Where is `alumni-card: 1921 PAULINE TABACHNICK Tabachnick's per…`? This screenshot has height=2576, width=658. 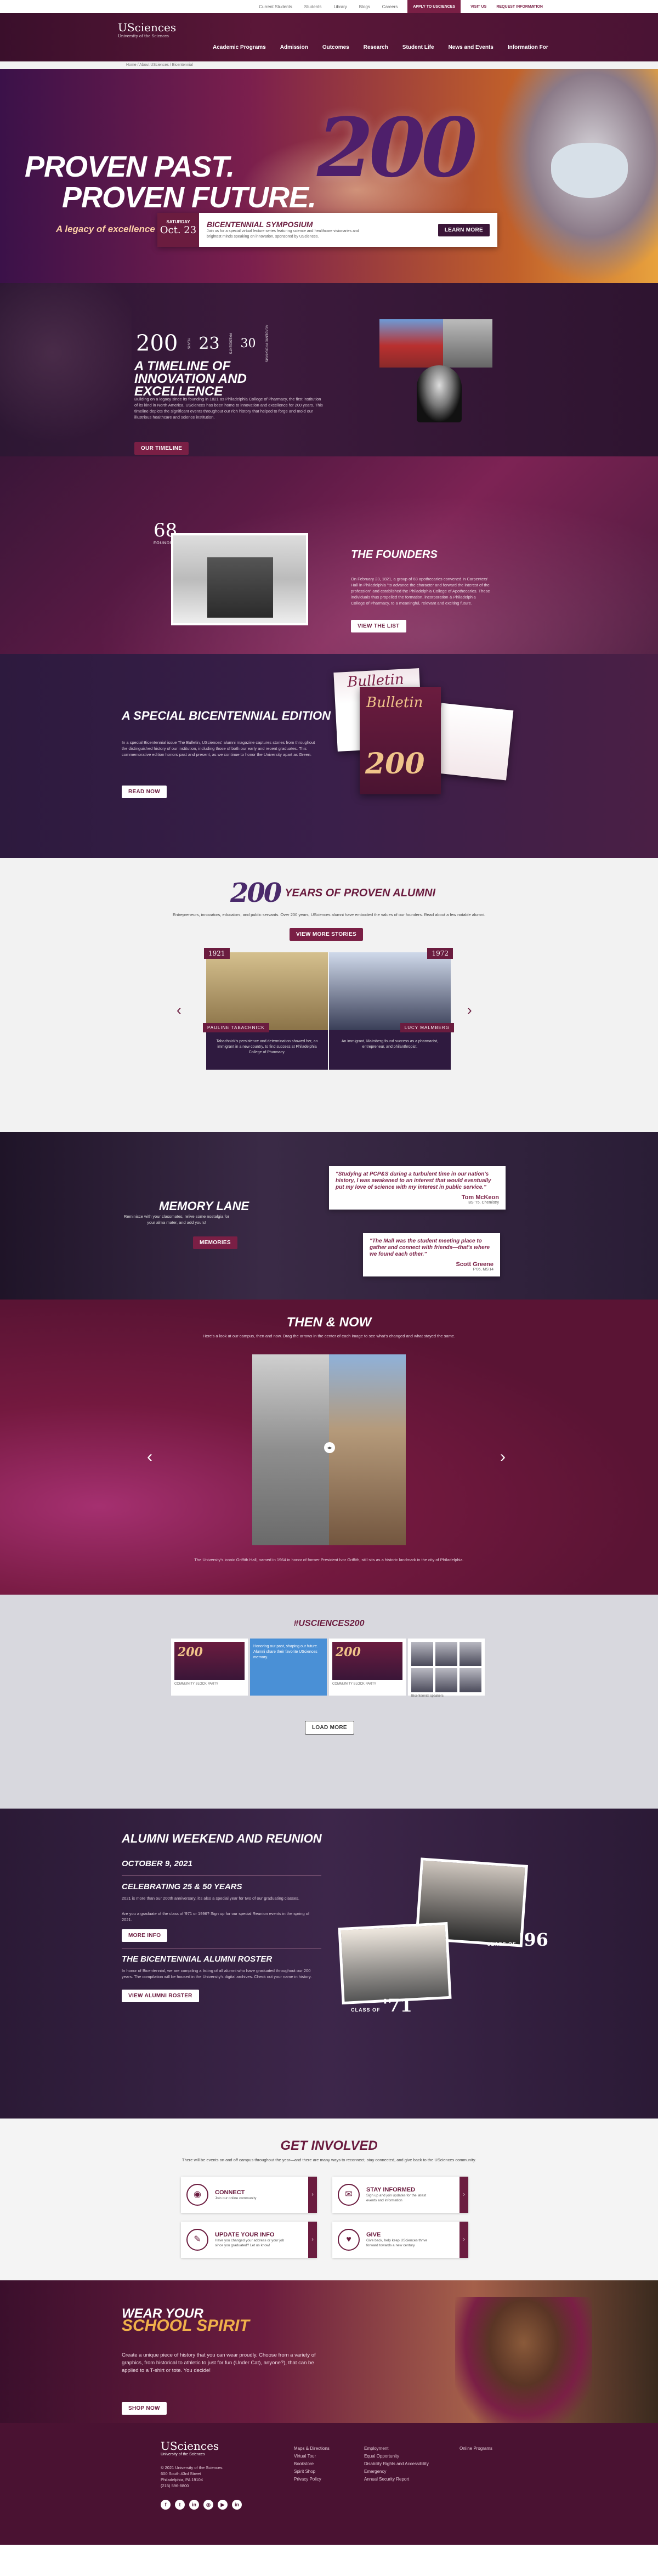
alumni-card: 1921 PAULINE TABACHNICK Tabachnick's per… is located at coordinates (265, 1009).